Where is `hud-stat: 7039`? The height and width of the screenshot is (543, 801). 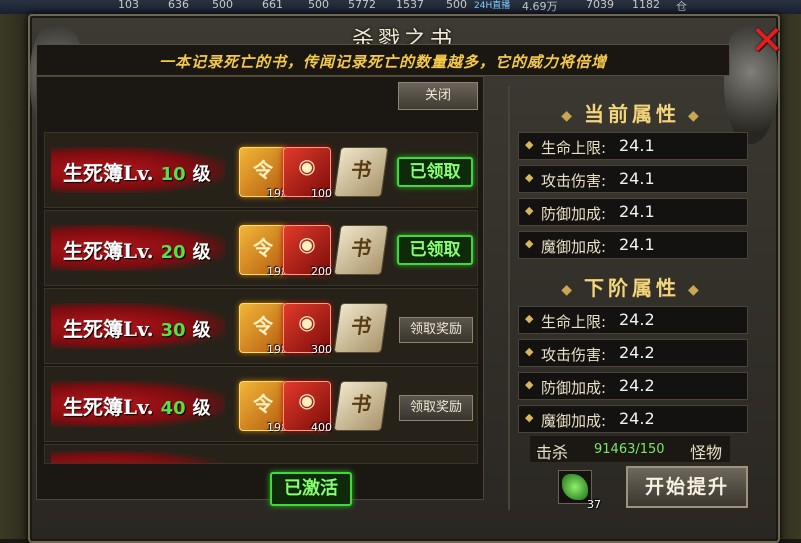
hud-stat: 7039 is located at coordinates (600, 5).